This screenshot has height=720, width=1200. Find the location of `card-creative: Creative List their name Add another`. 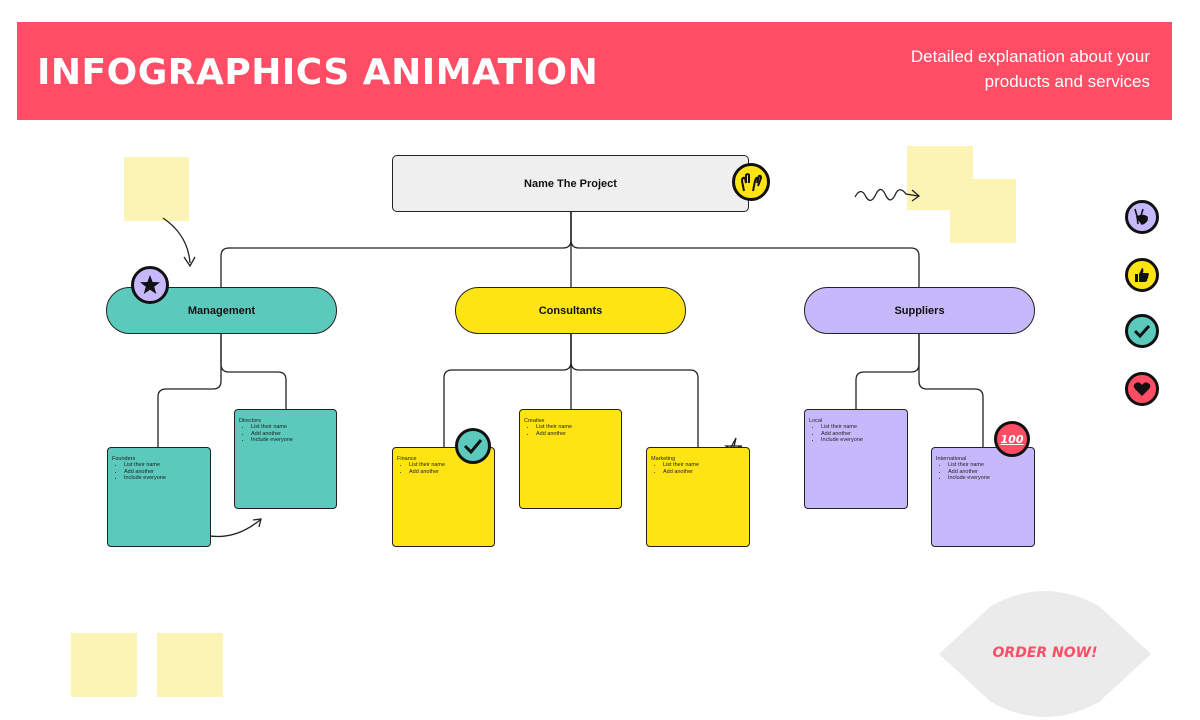

card-creative: Creative List their name Add another is located at coordinates (570, 459).